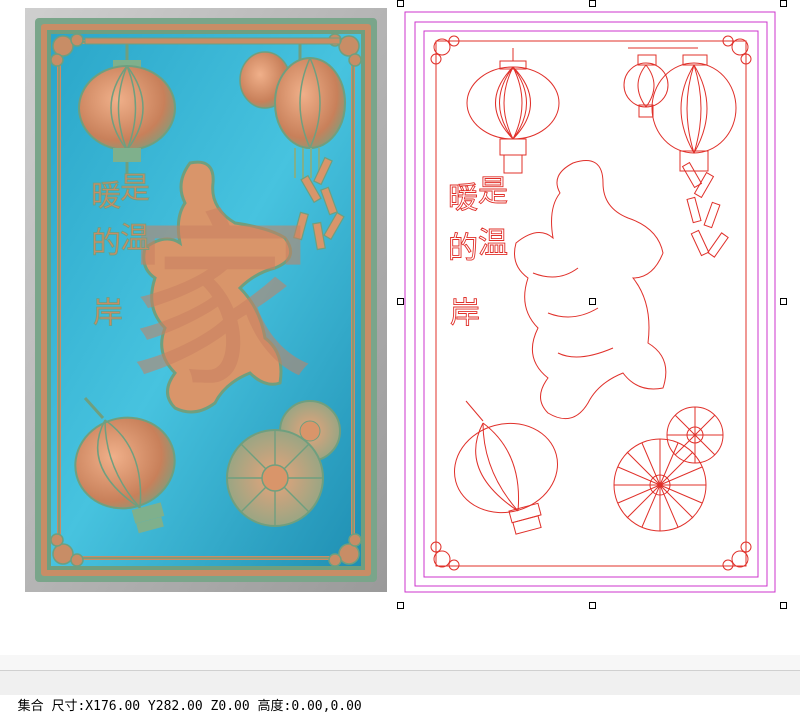  I want to click on poem-char: 温, so click(135, 238).